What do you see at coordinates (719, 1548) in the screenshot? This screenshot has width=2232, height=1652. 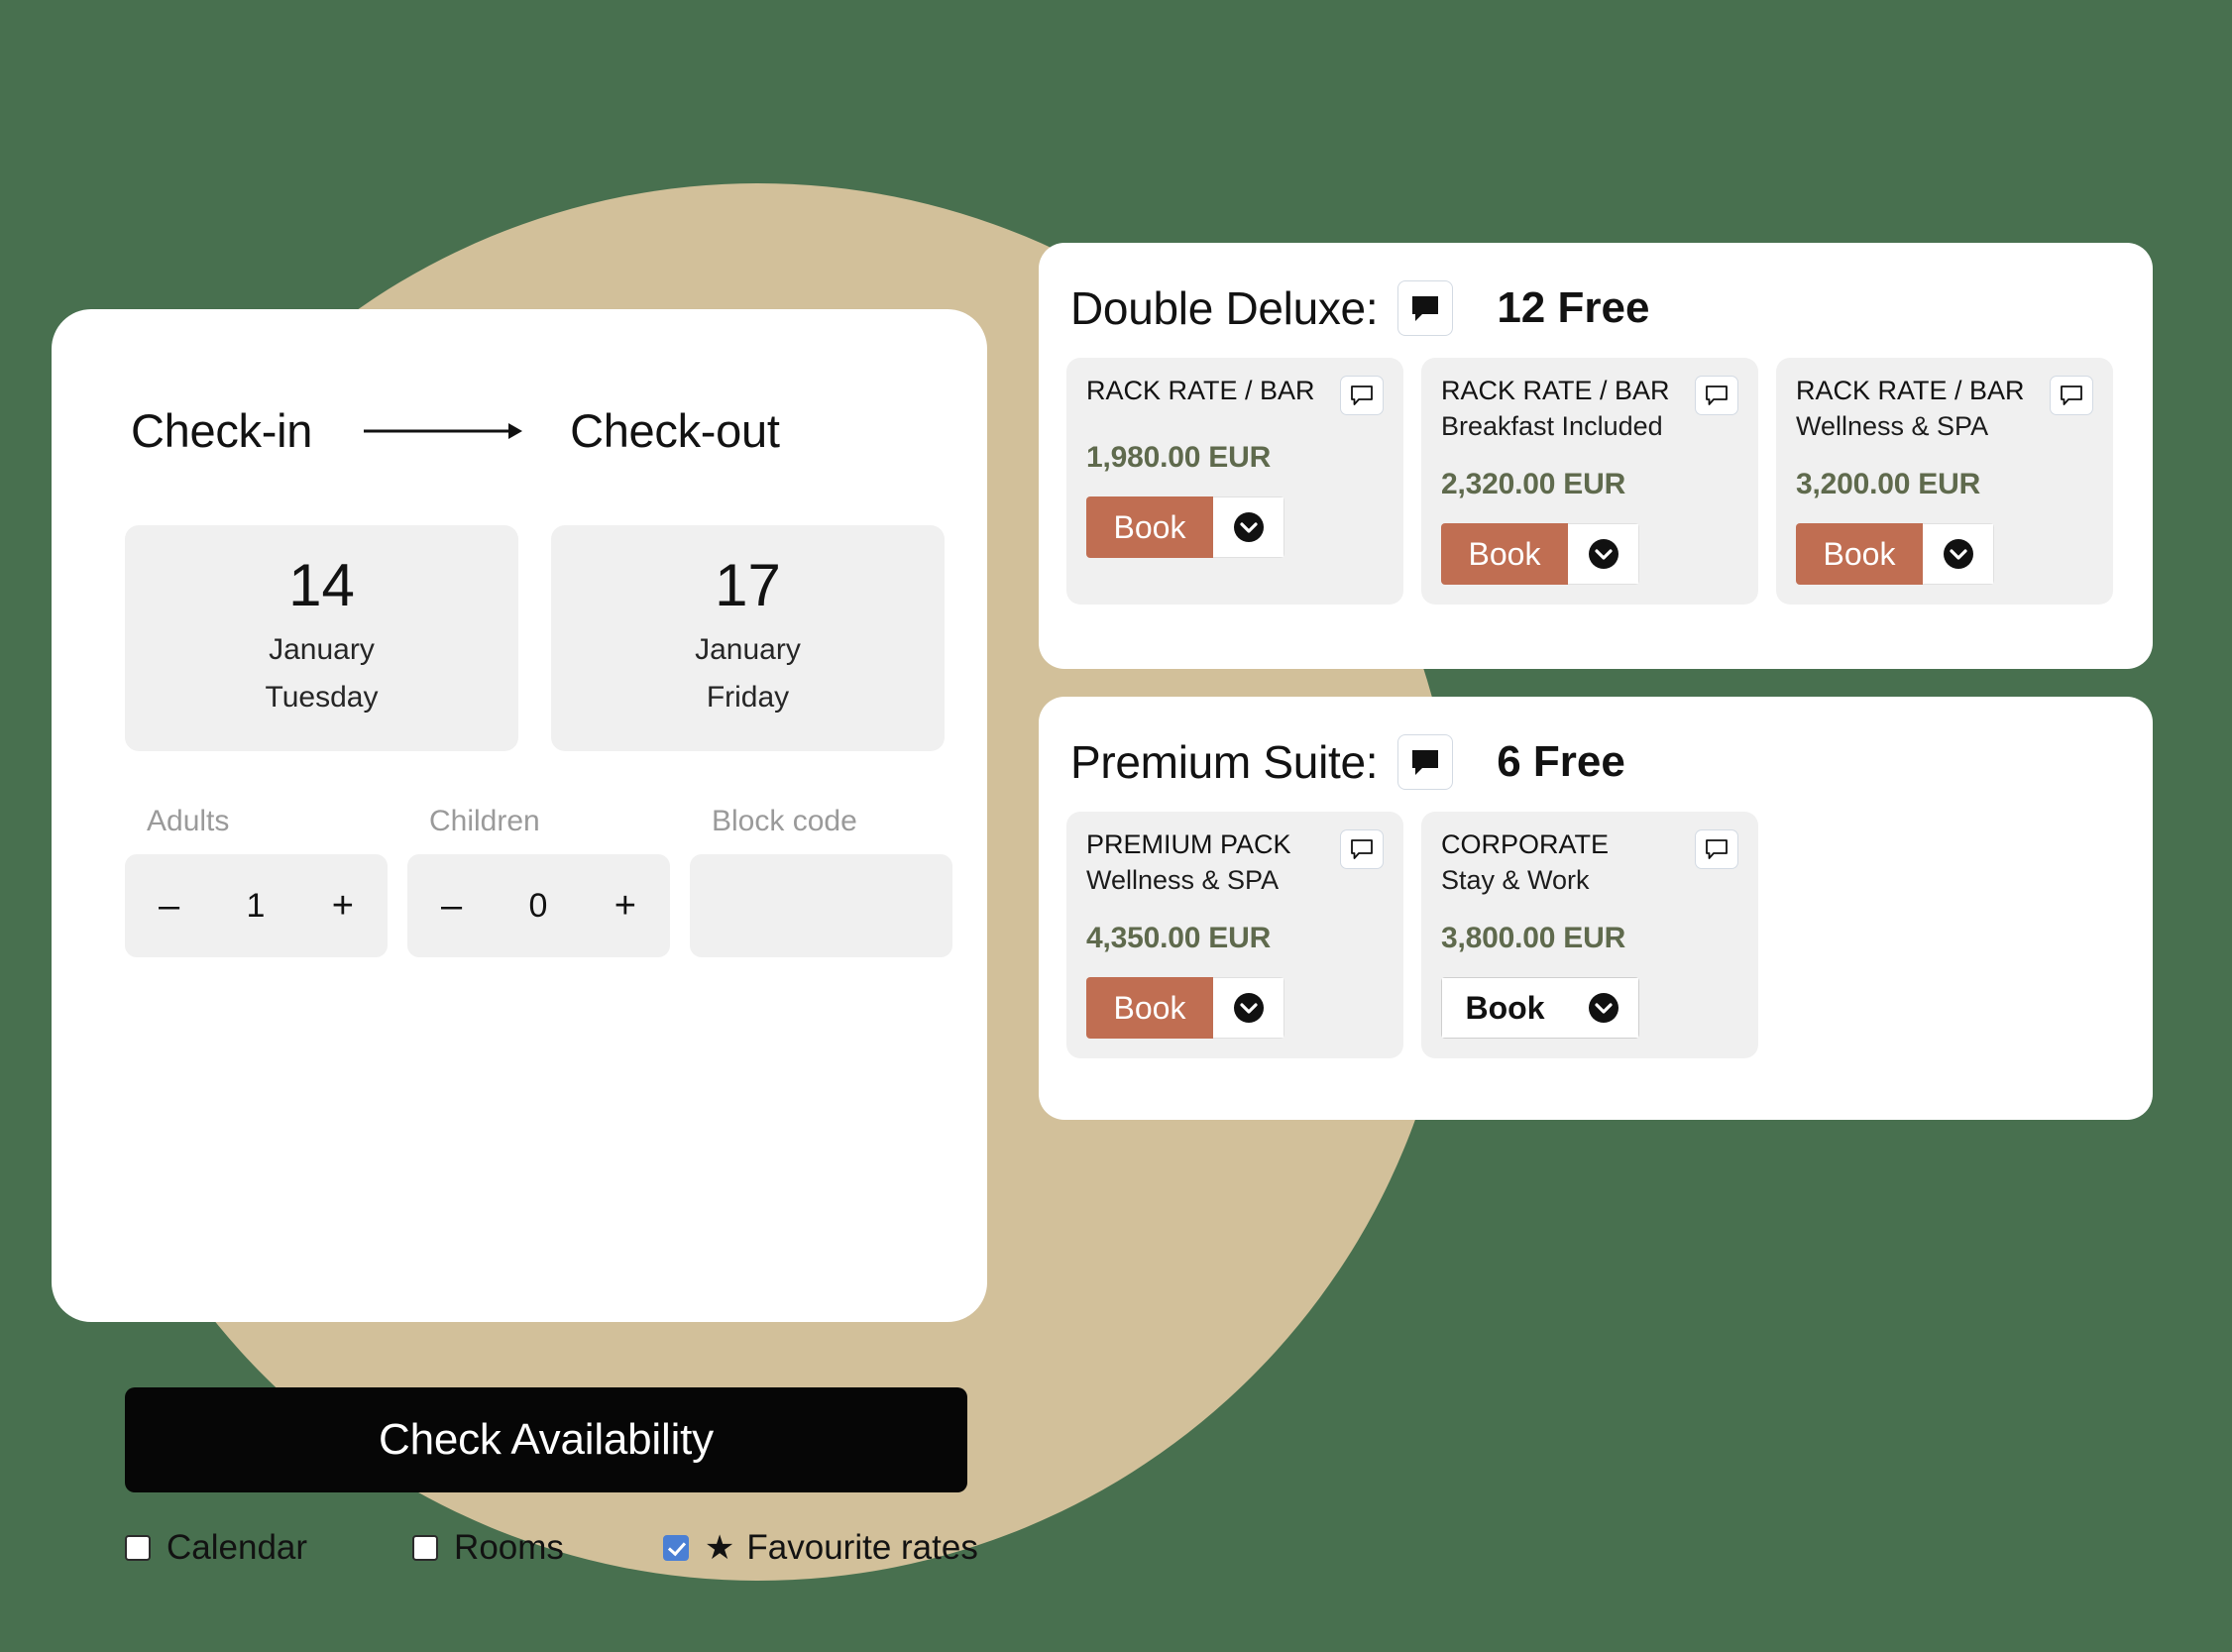 I see `star-icon: ★` at bounding box center [719, 1548].